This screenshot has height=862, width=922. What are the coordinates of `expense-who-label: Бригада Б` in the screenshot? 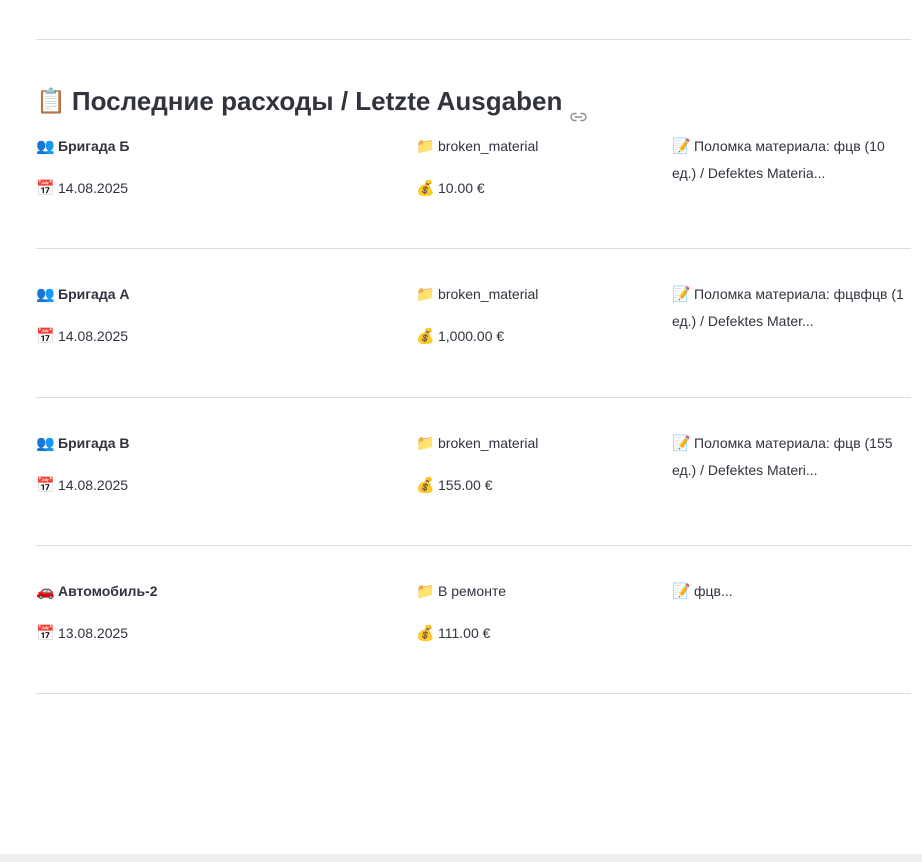 It's located at (94, 146).